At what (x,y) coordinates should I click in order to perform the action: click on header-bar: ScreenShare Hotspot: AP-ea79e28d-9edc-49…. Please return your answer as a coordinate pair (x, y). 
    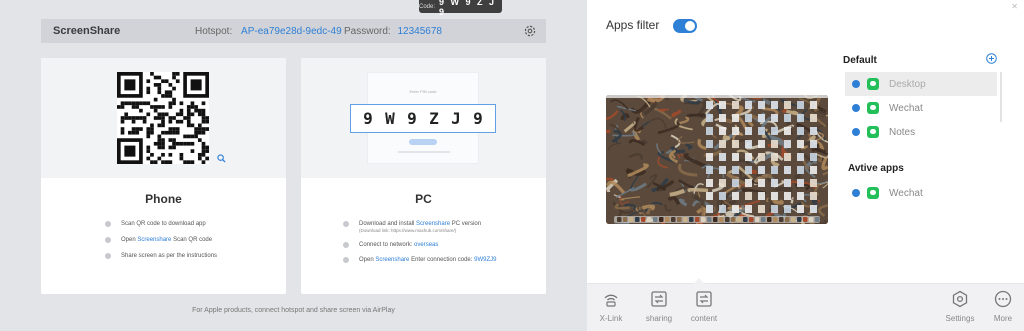
    Looking at the image, I should click on (293, 31).